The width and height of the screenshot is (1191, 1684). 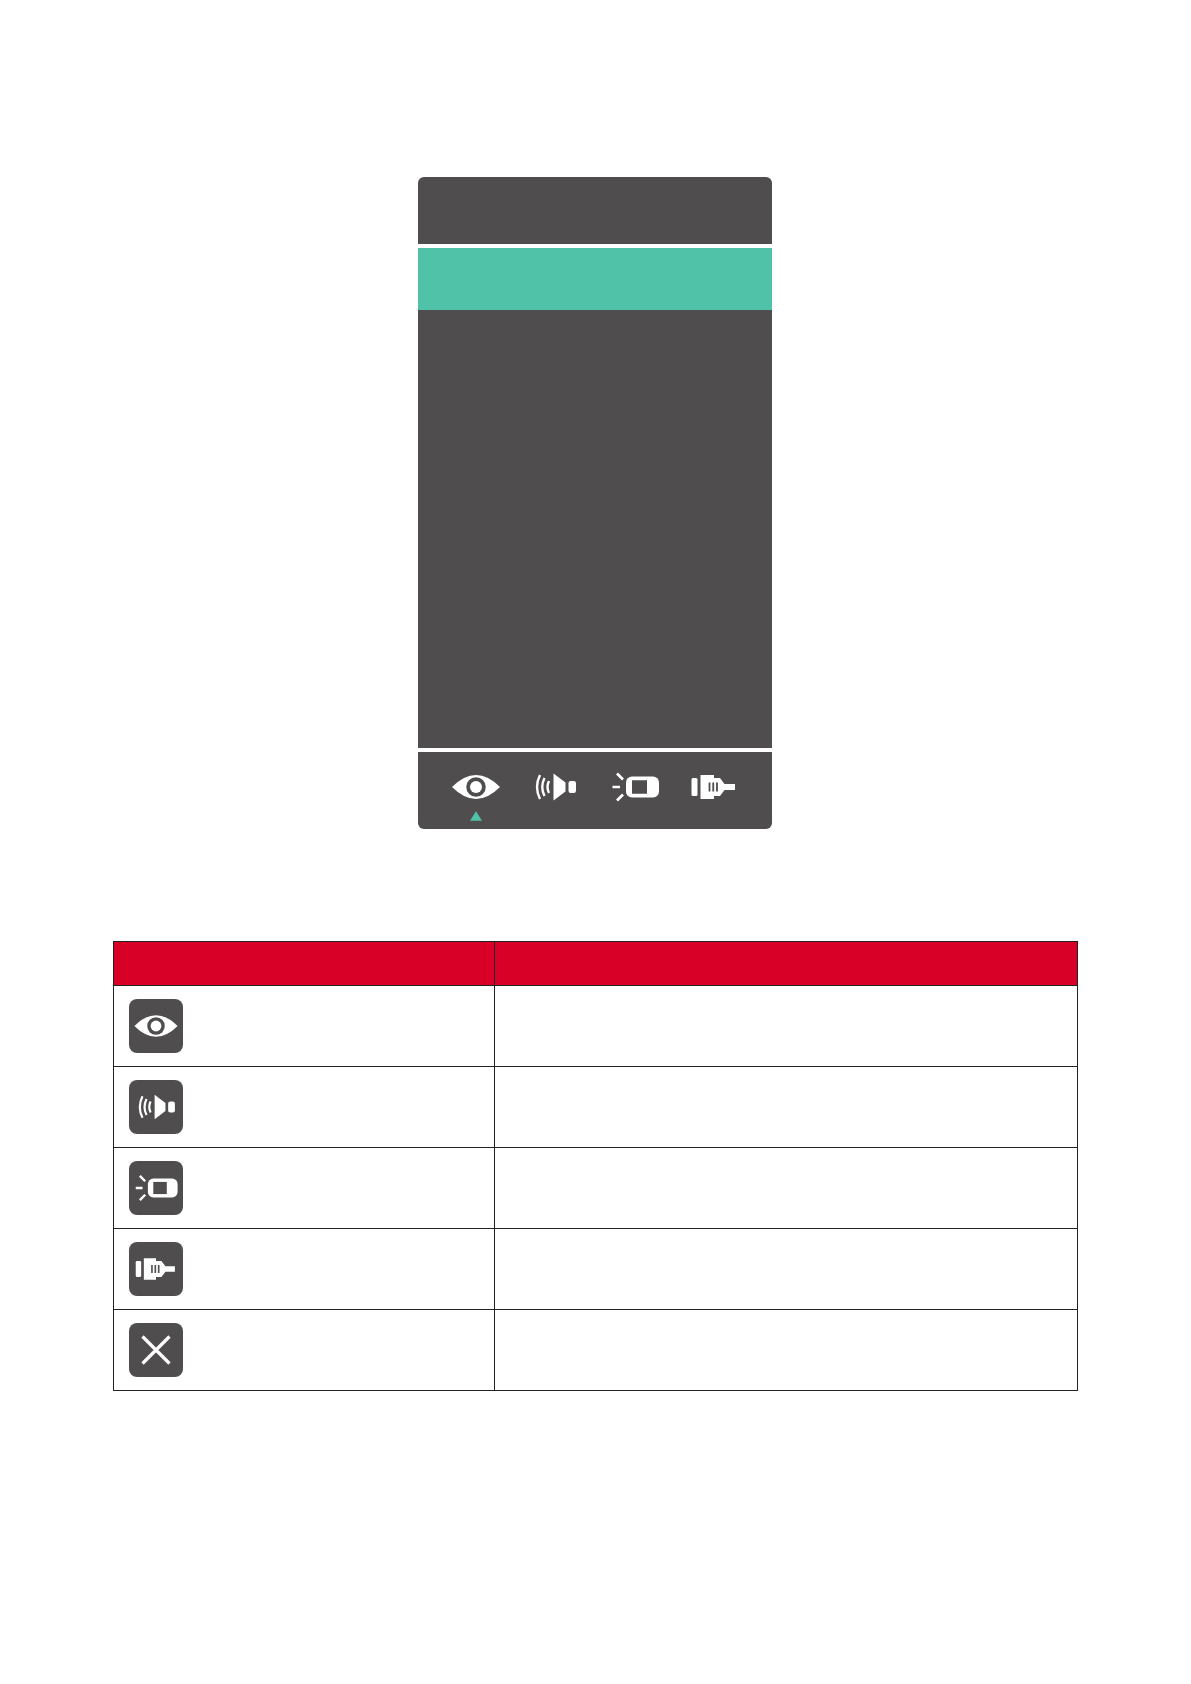 What do you see at coordinates (156, 1107) in the screenshot?
I see `speaker-icon` at bounding box center [156, 1107].